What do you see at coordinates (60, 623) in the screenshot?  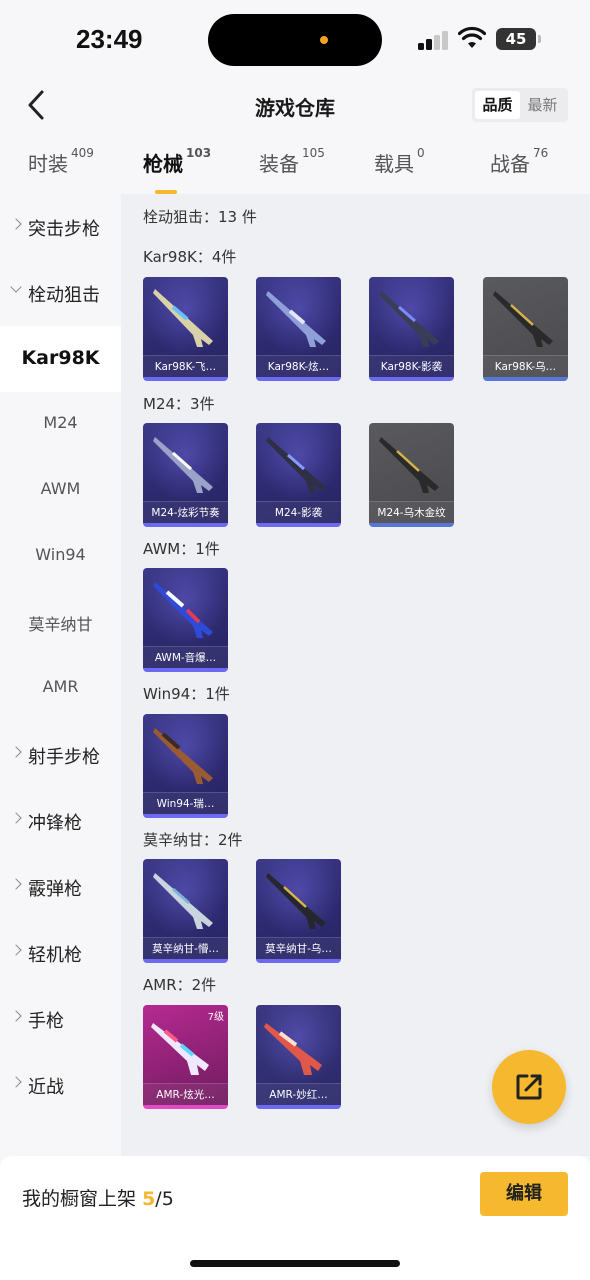 I see `sidebar-item-mosin-nagant: 莫辛纳甘` at bounding box center [60, 623].